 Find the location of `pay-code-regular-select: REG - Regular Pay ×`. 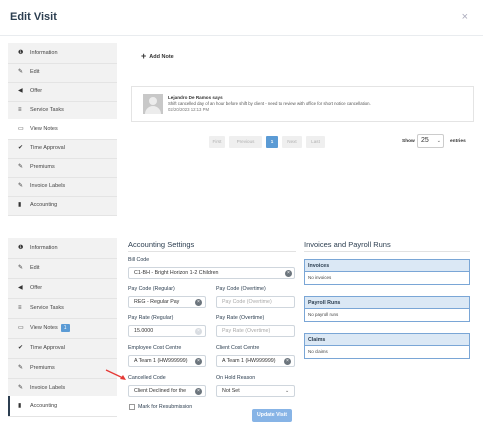

pay-code-regular-select: REG - Regular Pay × is located at coordinates (167, 302).